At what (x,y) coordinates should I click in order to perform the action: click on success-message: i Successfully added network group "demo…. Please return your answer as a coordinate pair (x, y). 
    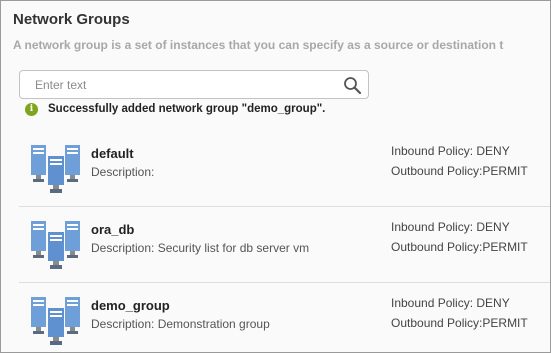
    Looking at the image, I should click on (175, 109).